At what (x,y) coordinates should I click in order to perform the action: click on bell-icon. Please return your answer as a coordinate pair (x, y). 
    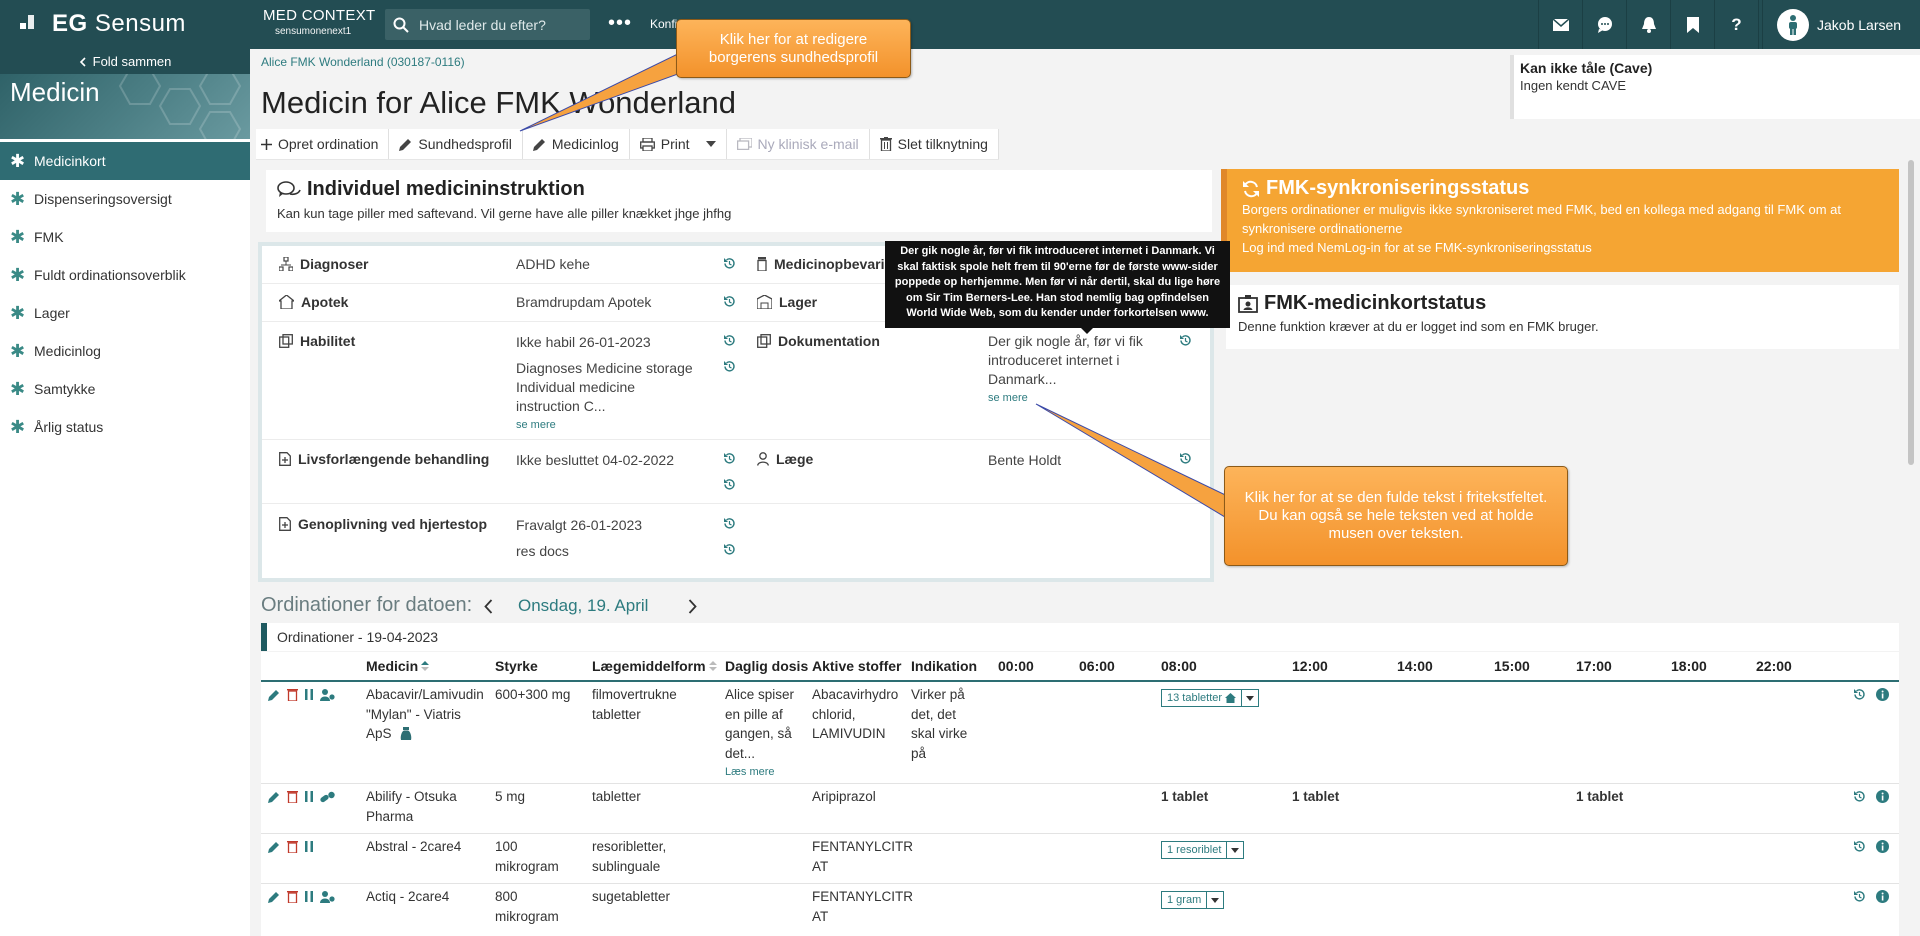
    Looking at the image, I should click on (1648, 24).